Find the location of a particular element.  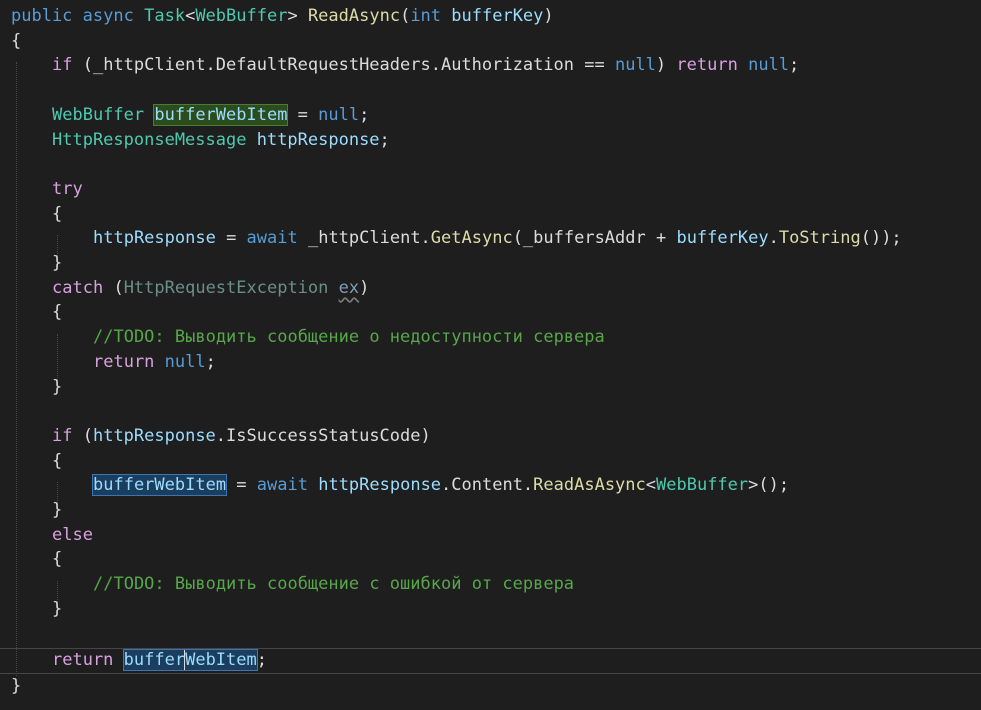

code-line-15: return null; is located at coordinates (113, 362).